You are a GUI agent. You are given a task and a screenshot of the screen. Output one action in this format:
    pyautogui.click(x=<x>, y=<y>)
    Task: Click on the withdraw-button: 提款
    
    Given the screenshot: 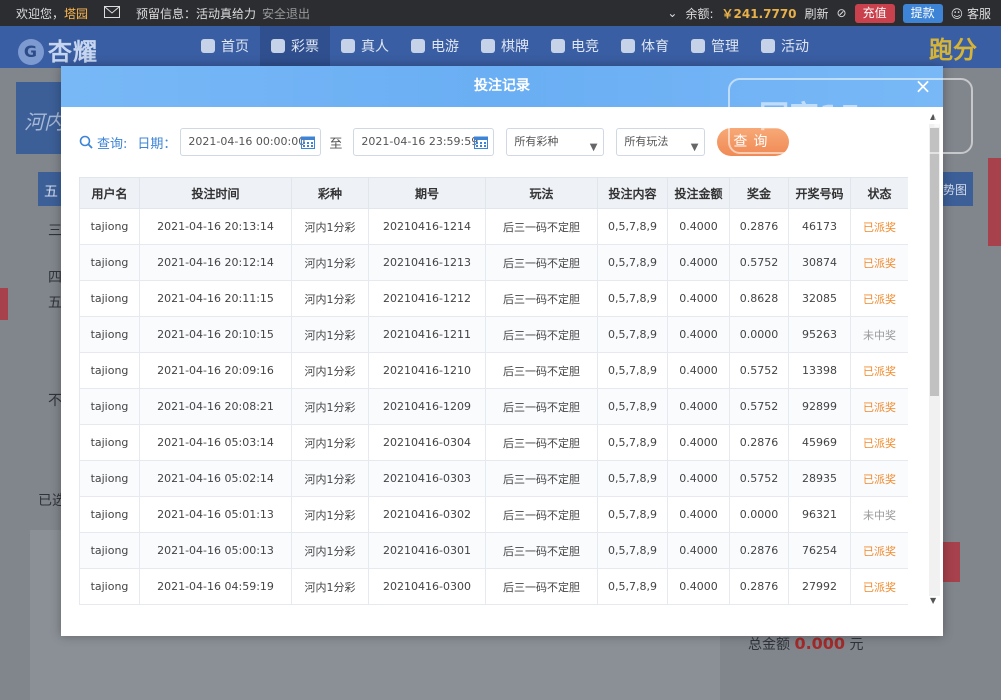 What is the action you would take?
    pyautogui.click(x=922, y=13)
    